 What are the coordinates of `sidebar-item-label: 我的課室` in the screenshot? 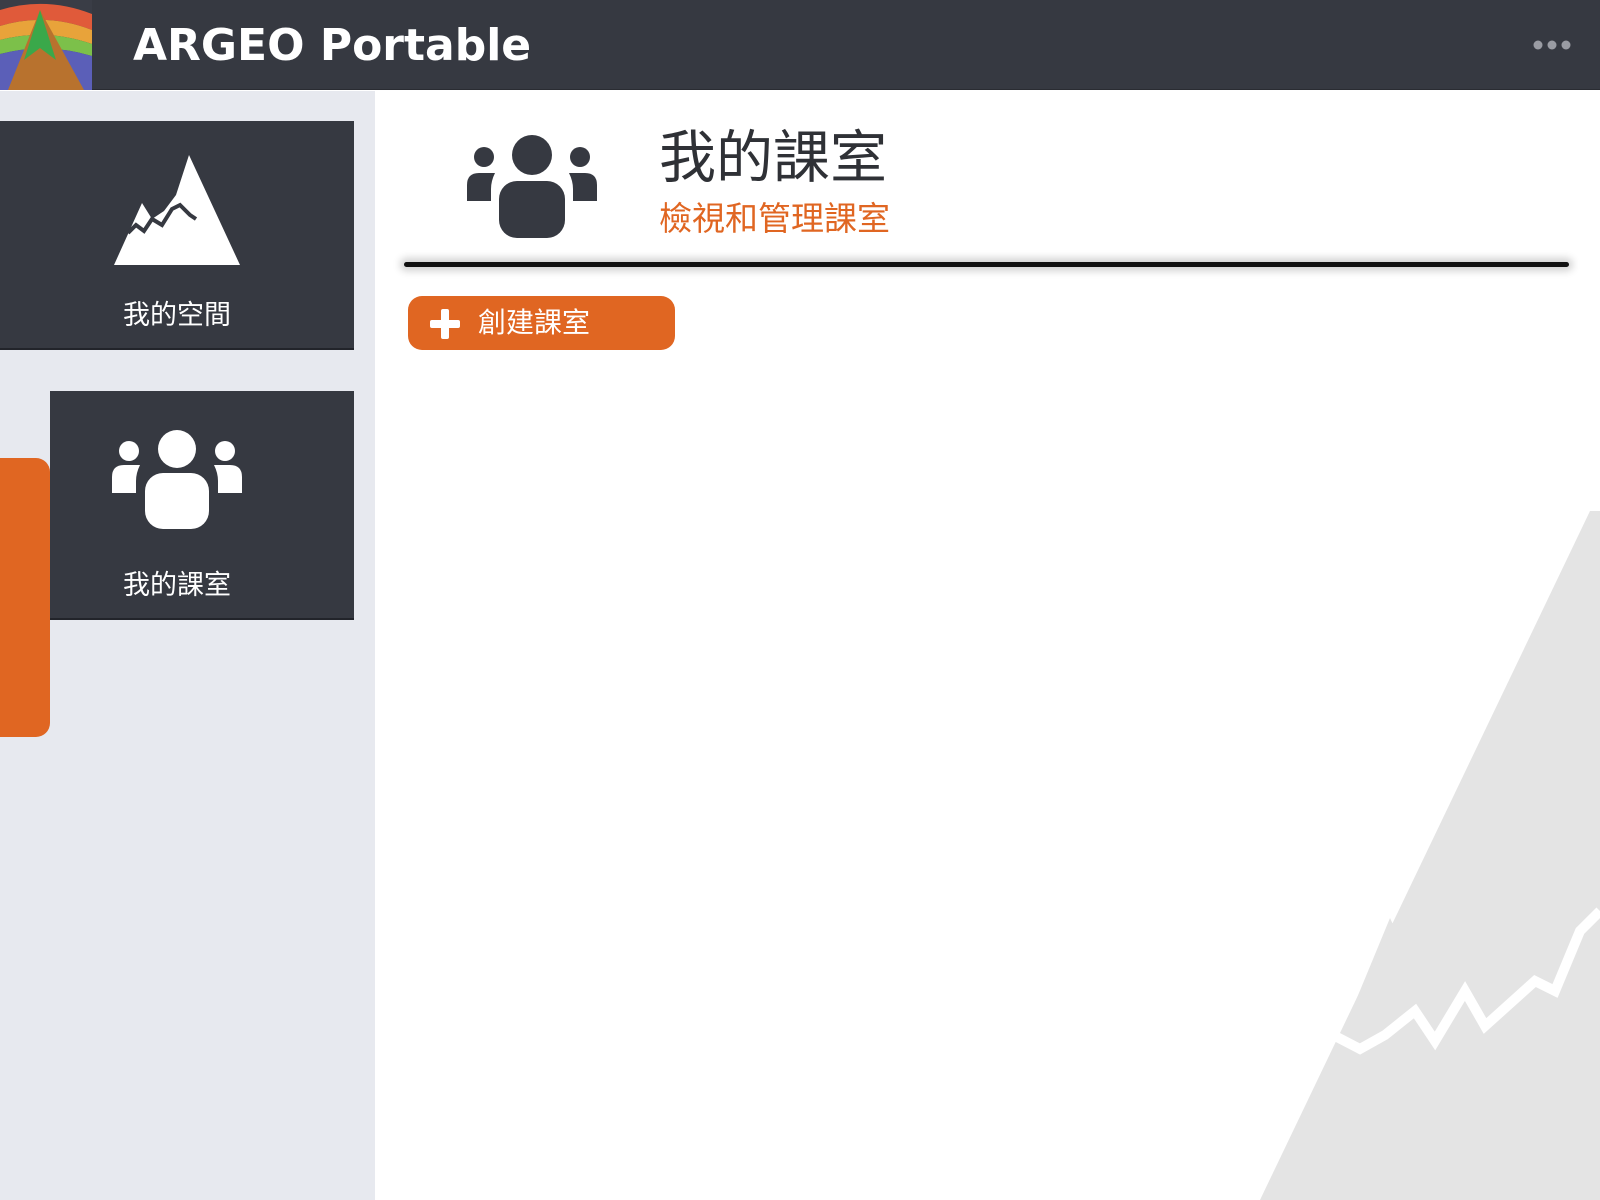 It's located at (177, 585).